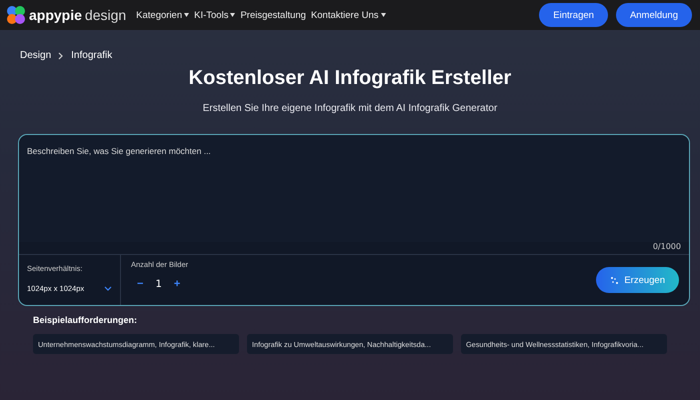  What do you see at coordinates (140, 284) in the screenshot?
I see `decrement-button: −` at bounding box center [140, 284].